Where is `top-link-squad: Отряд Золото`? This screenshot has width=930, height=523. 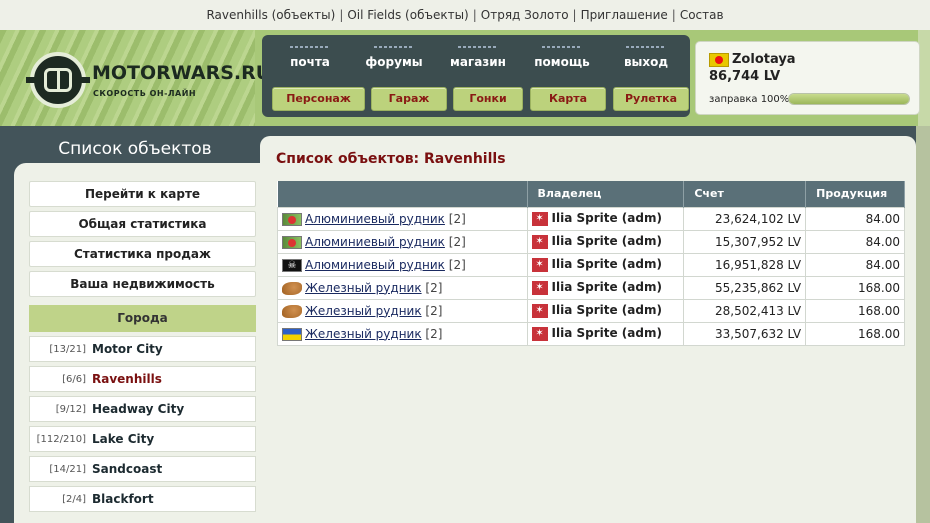 top-link-squad: Отряд Золото is located at coordinates (525, 15).